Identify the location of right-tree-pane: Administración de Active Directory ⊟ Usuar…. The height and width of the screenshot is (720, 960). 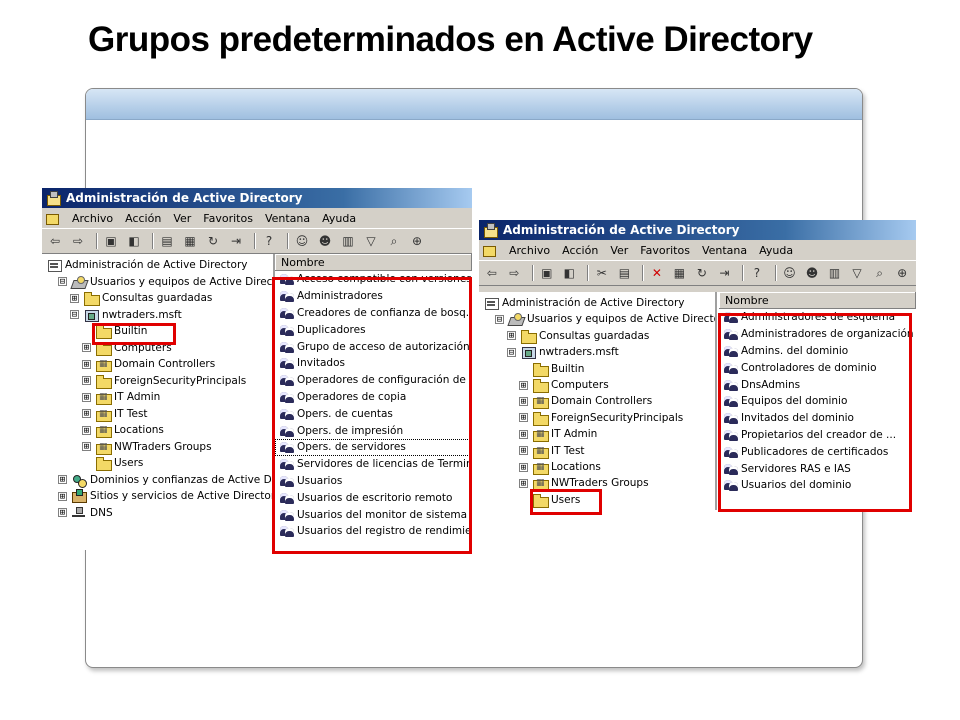
(598, 401).